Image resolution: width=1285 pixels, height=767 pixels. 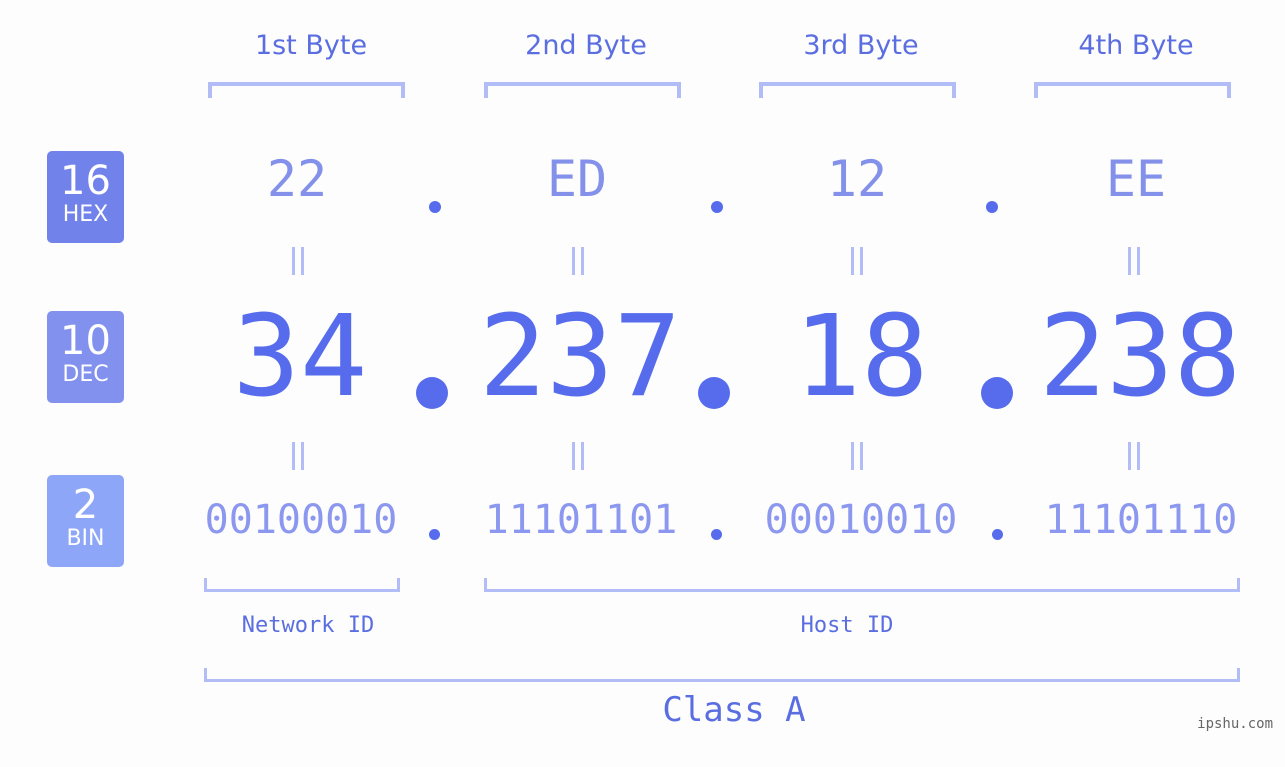 What do you see at coordinates (586, 45) in the screenshot?
I see `byte-header-2: 2nd Byte` at bounding box center [586, 45].